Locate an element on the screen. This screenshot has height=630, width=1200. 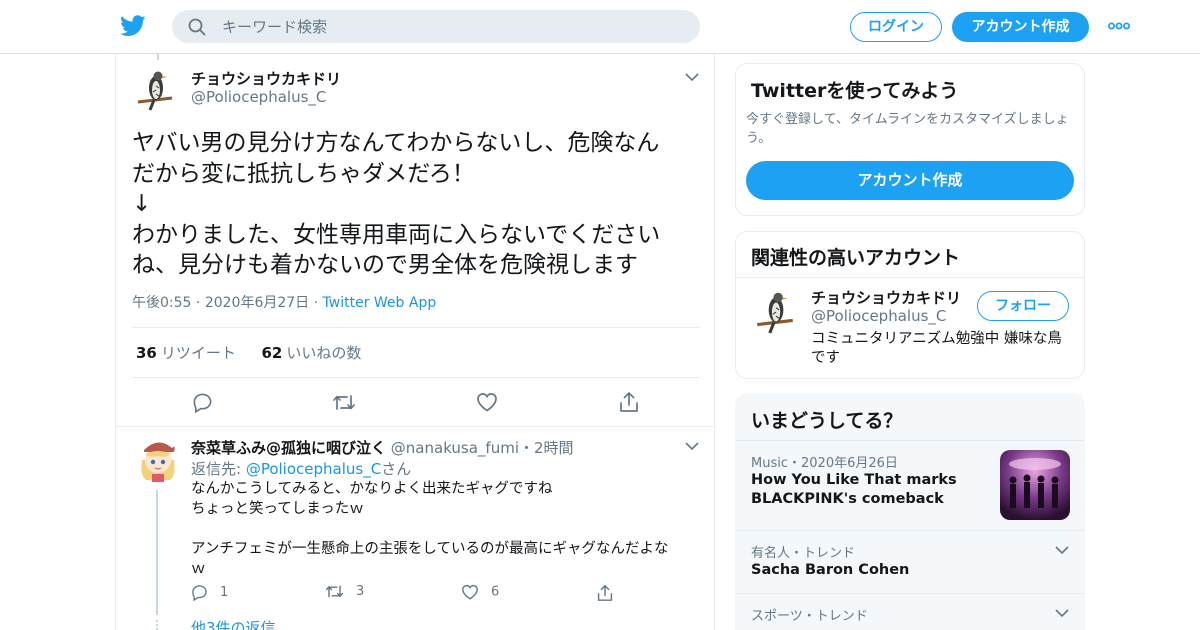
related-account-name: チョウショウカキドリ is located at coordinates (886, 297).